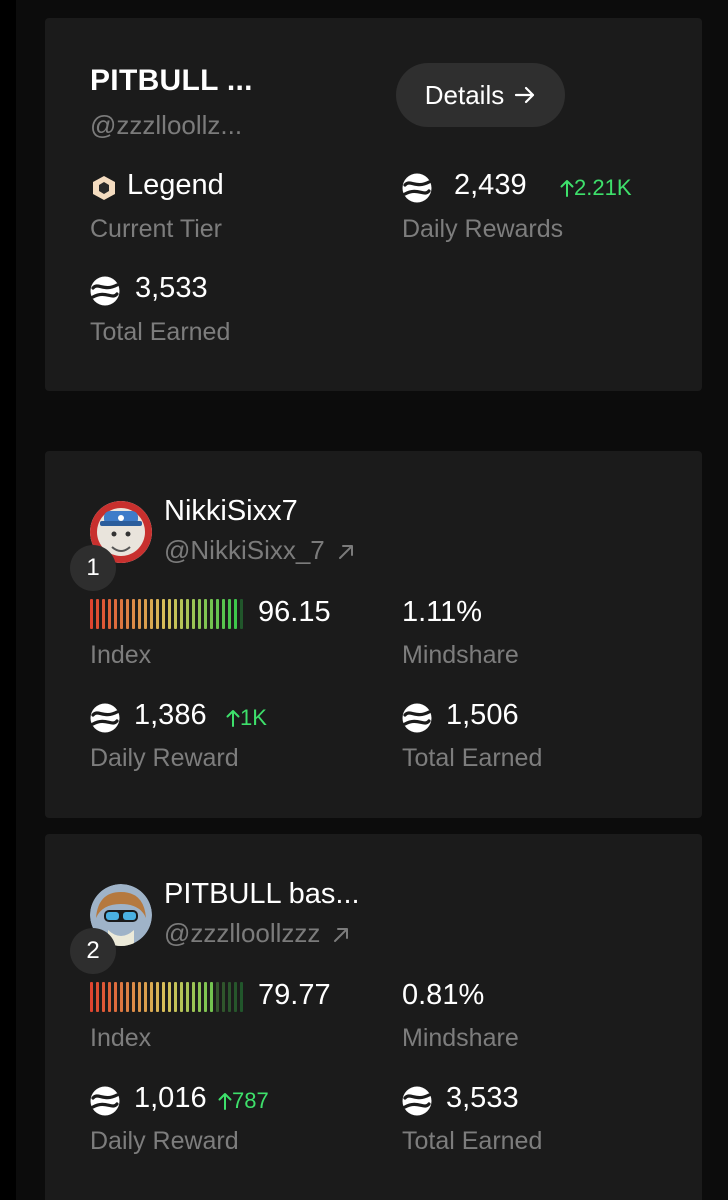  I want to click on tier-value: Legend, so click(175, 185).